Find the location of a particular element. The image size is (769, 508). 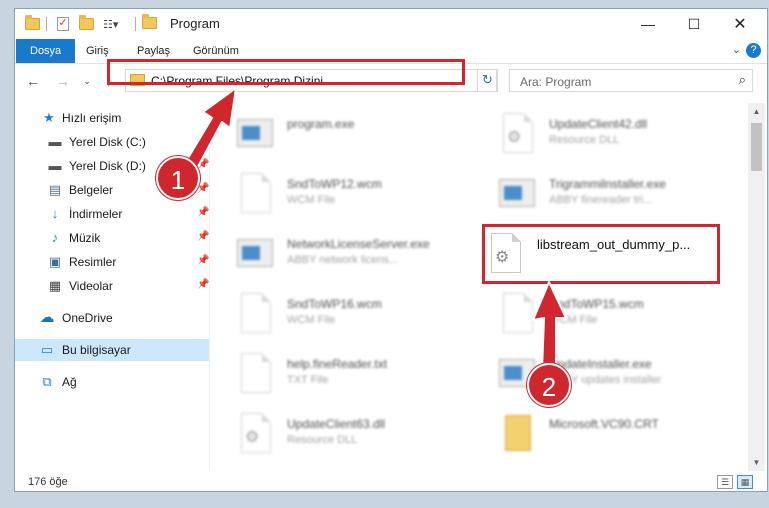

scroll-down-icon: ▼ is located at coordinates (756, 462).